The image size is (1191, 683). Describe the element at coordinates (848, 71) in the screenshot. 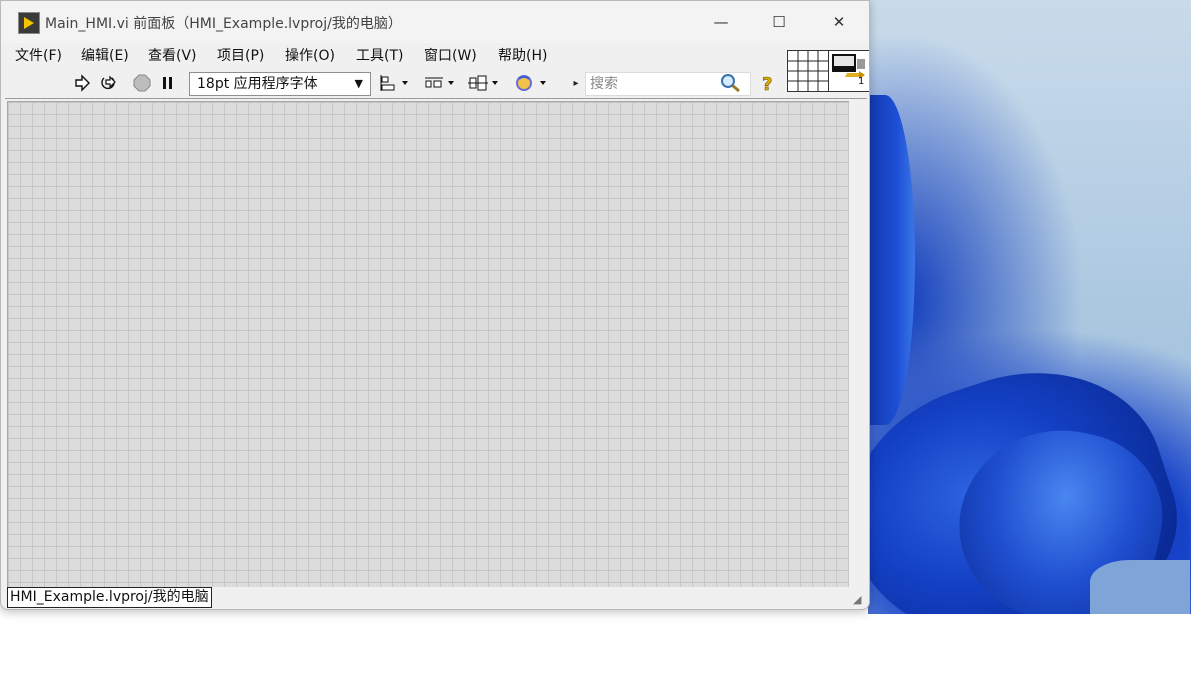

I see `vi-icon: 1` at that location.